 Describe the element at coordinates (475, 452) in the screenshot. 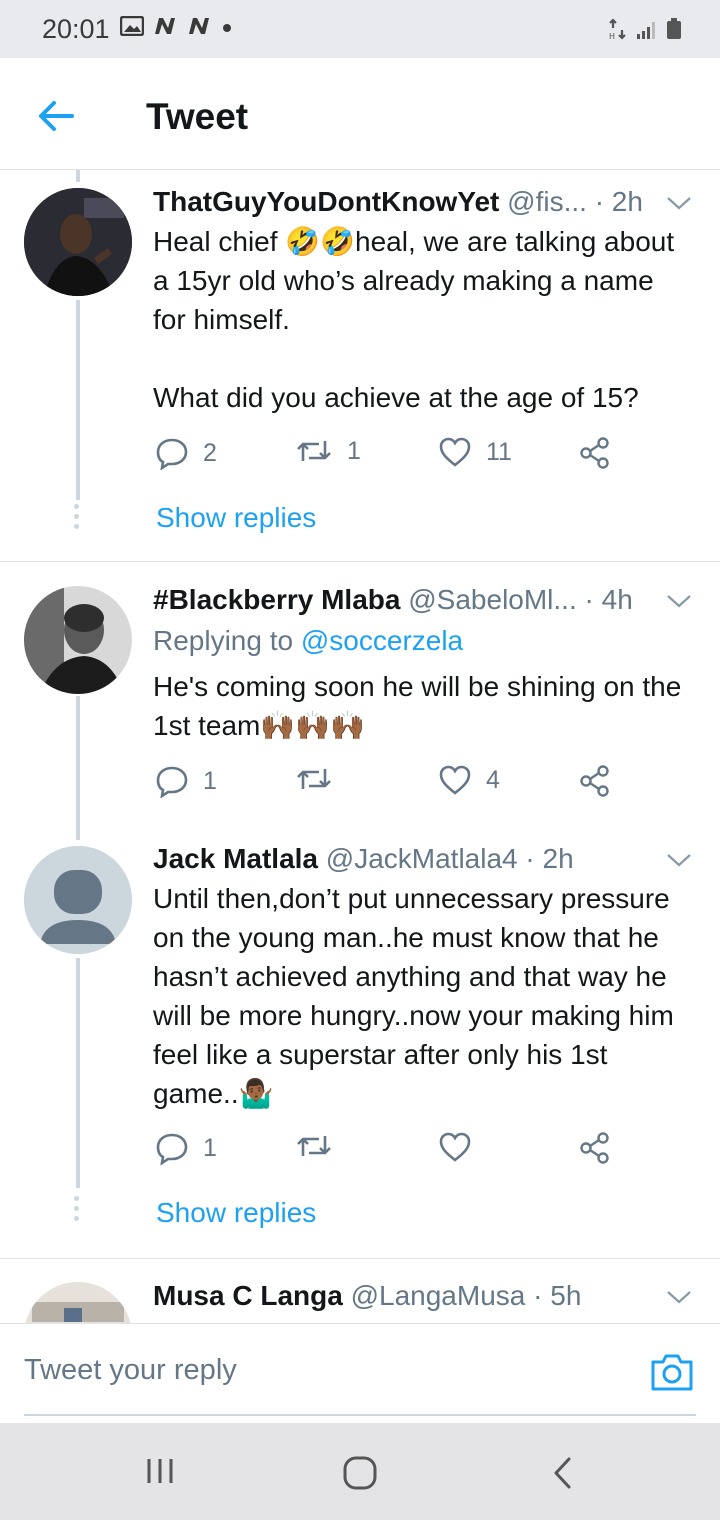

I see `like-button: 11` at that location.